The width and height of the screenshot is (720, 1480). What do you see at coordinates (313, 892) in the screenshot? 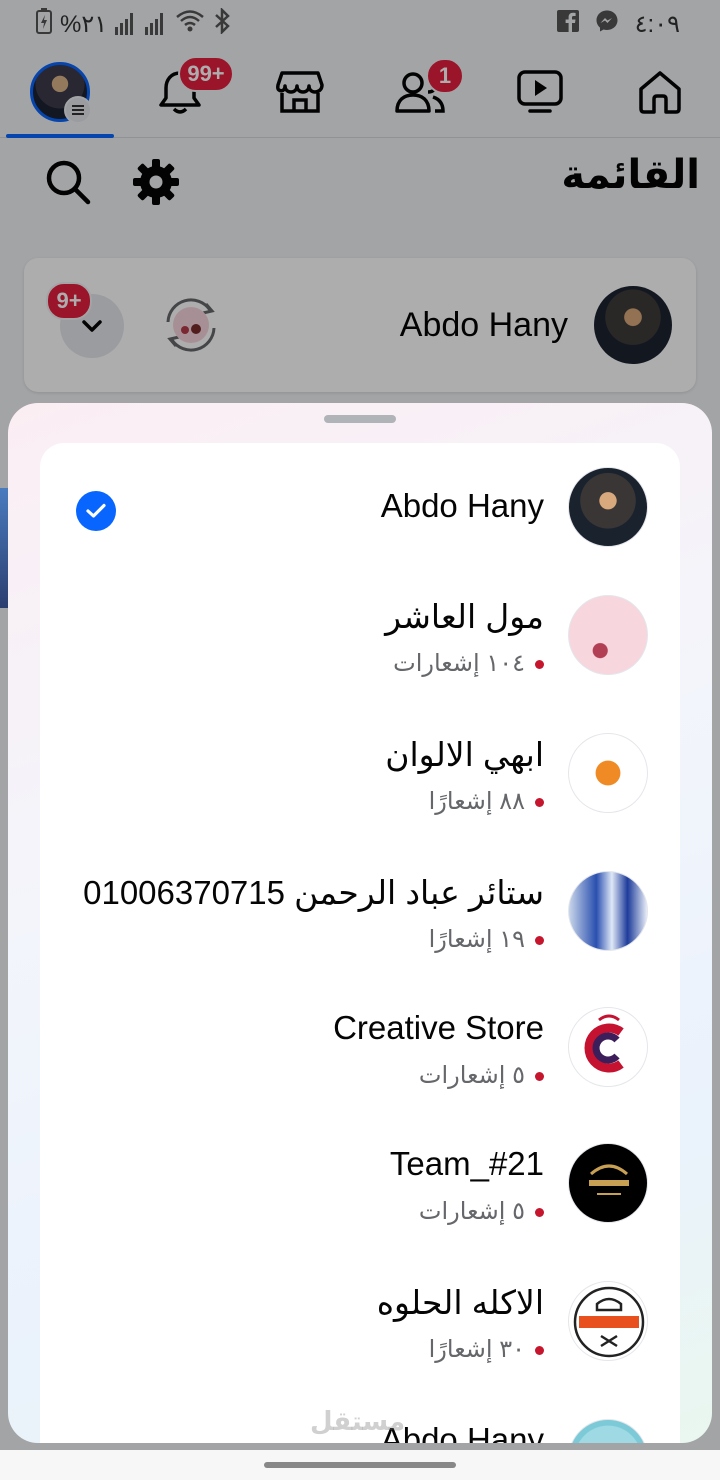
I see `account-name: ستائر عباد الرحمن 01006370715` at bounding box center [313, 892].